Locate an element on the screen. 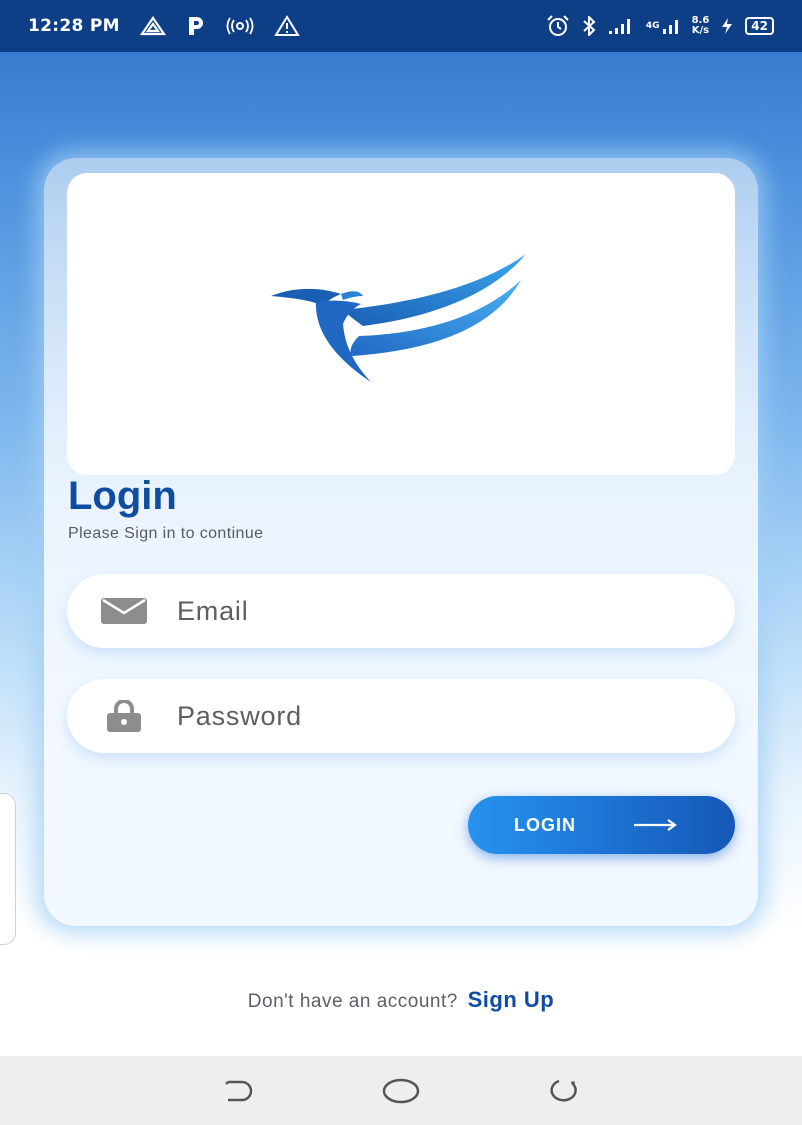 Image resolution: width=802 pixels, height=1125 pixels. side-edge-panel-handle is located at coordinates (8, 869).